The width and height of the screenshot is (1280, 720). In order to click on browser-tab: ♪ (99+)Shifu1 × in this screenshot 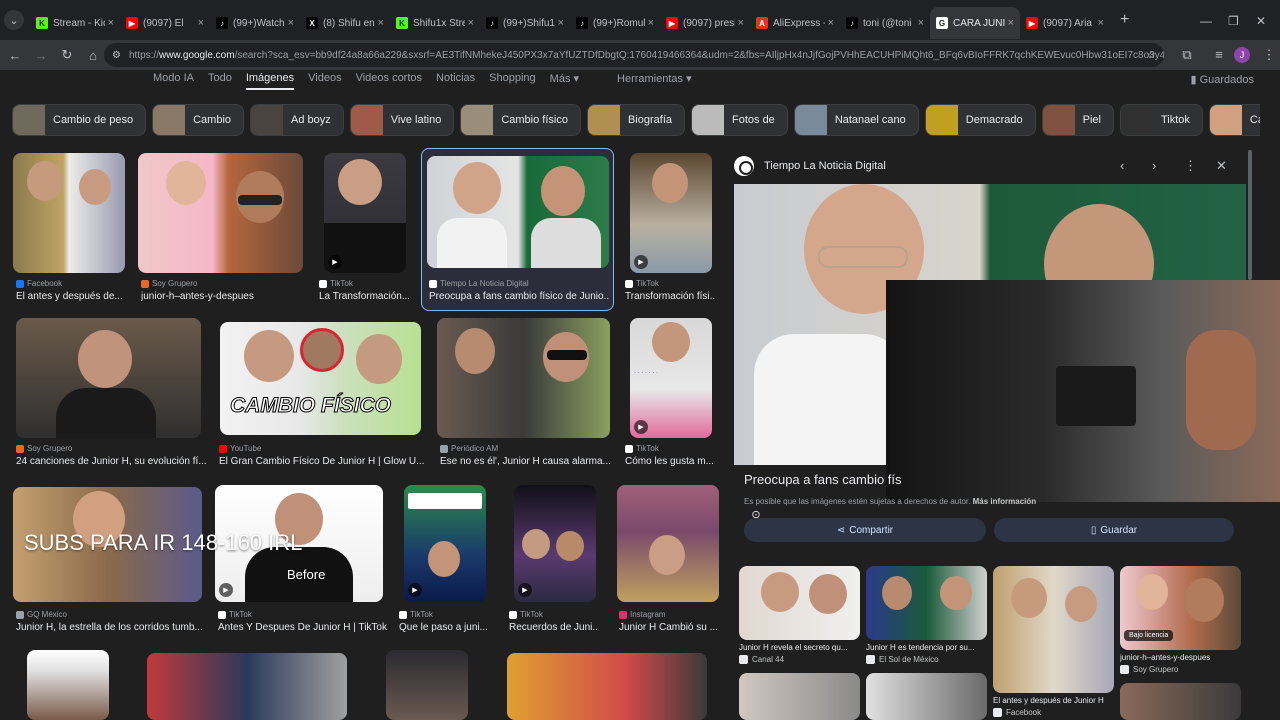, I will do `click(525, 23)`.